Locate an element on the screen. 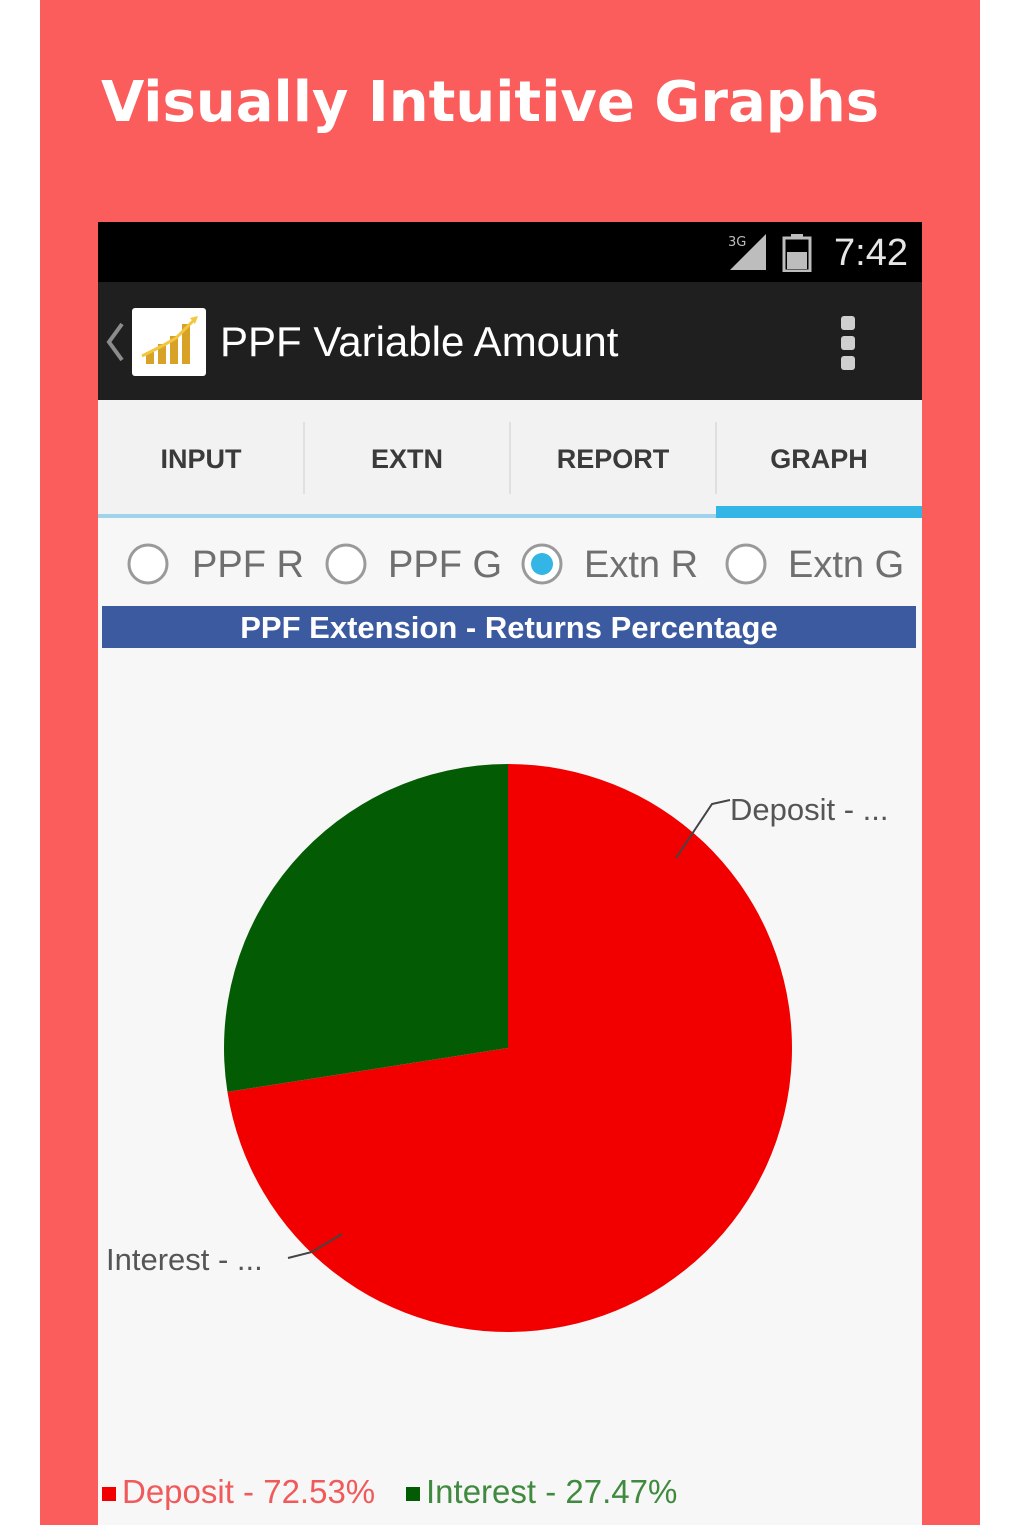 The width and height of the screenshot is (1020, 1525). battery-icon is located at coordinates (797, 253).